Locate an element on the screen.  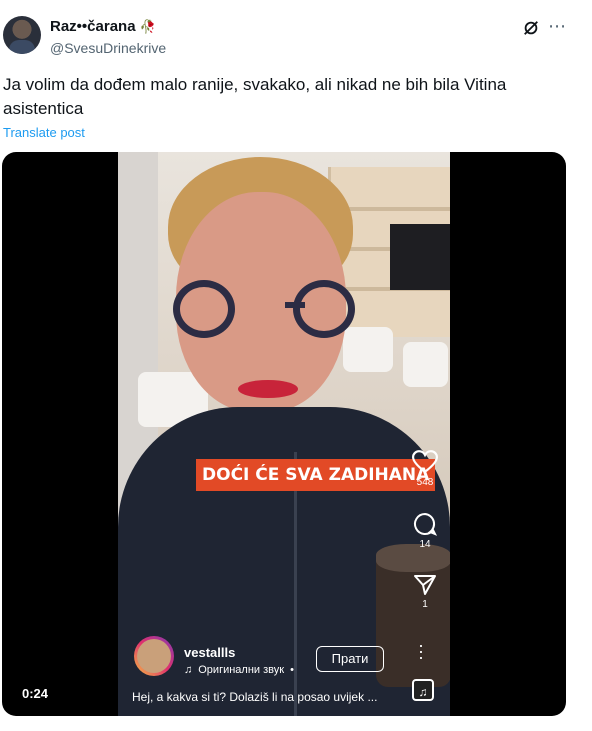
heart-icon is located at coordinates (425, 462).